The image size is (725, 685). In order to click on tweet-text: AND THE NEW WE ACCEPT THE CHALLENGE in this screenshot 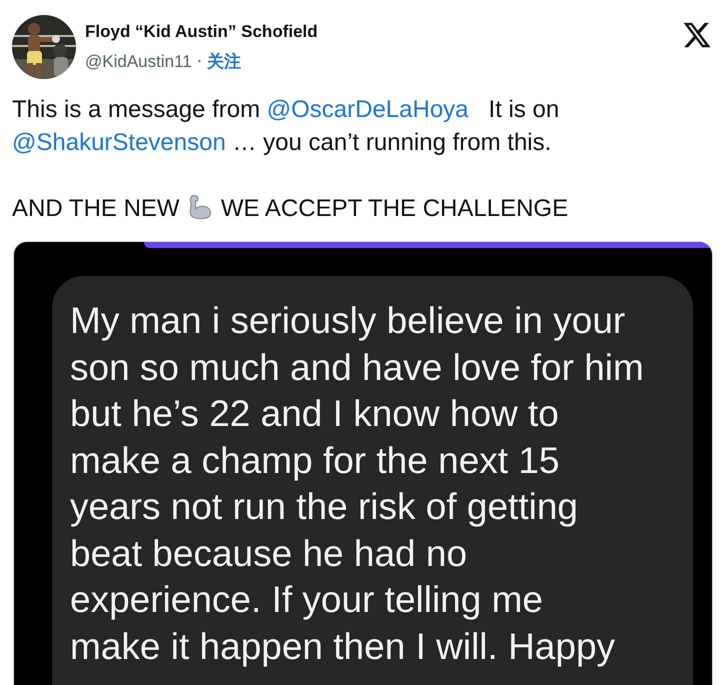, I will do `click(291, 208)`.